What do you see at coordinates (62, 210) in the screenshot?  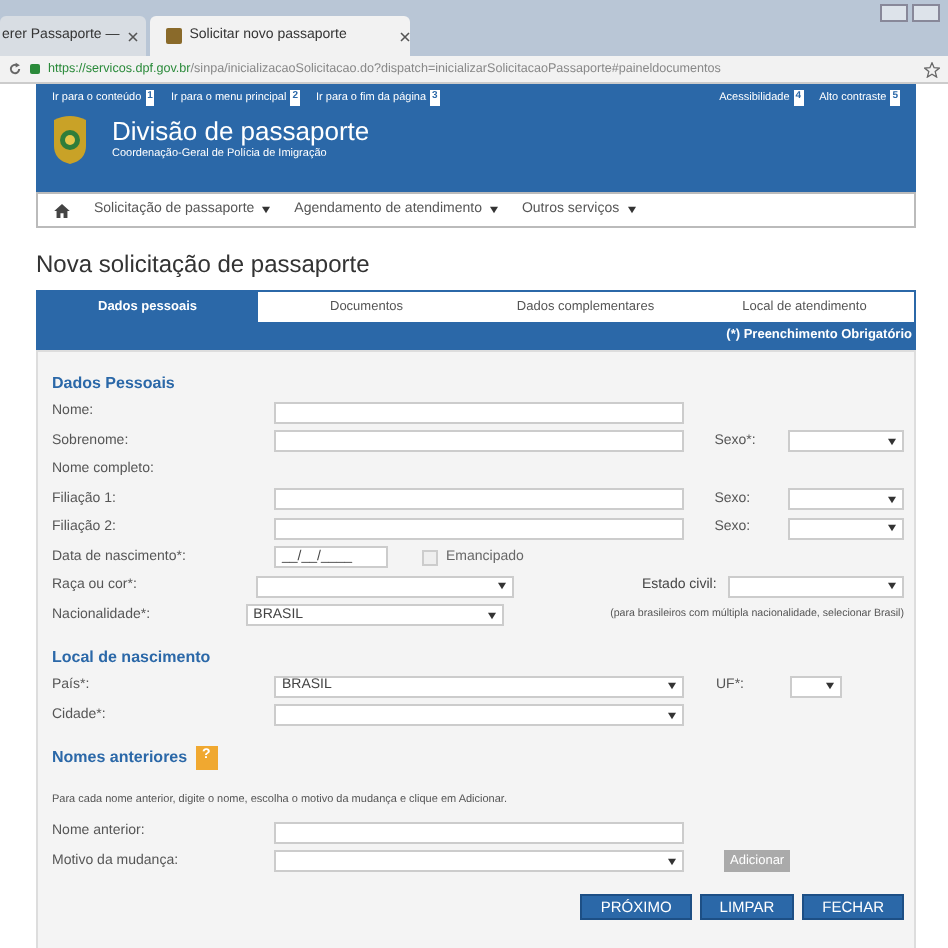 I see `home-icon` at bounding box center [62, 210].